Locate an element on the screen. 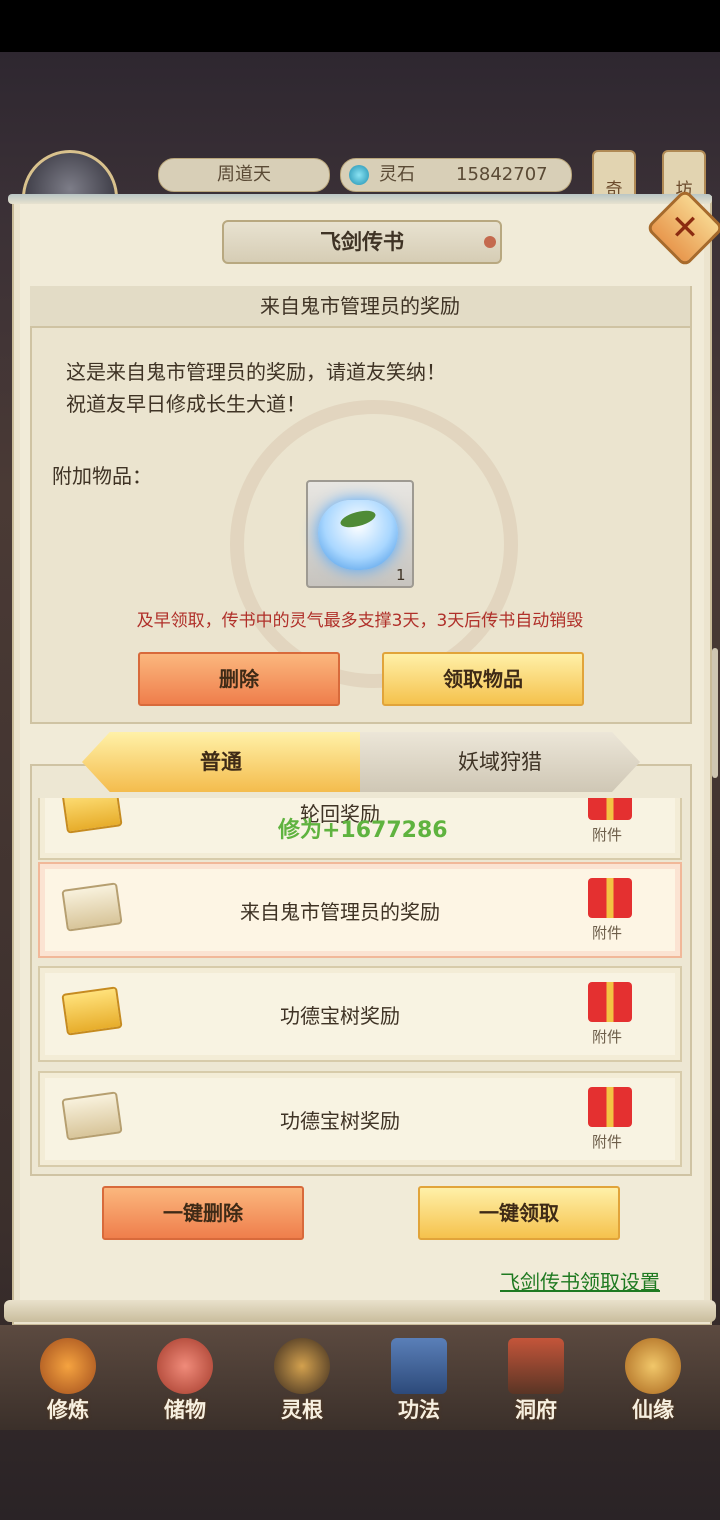 The image size is (720, 1520). nav-label: 洞府 is located at coordinates (536, 1410).